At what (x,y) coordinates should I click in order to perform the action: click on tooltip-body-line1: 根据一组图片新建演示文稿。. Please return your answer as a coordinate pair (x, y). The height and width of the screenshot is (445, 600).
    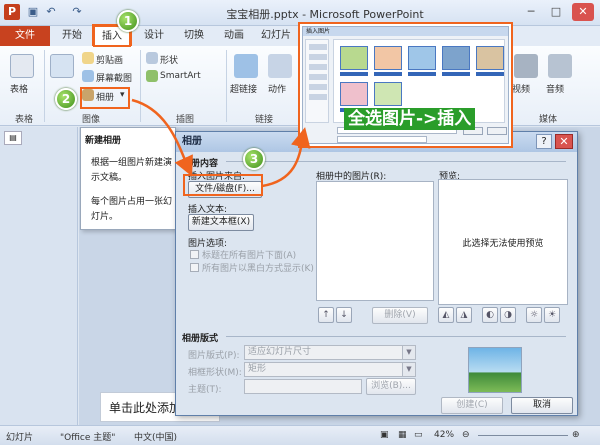
    Looking at the image, I should click on (132, 170).